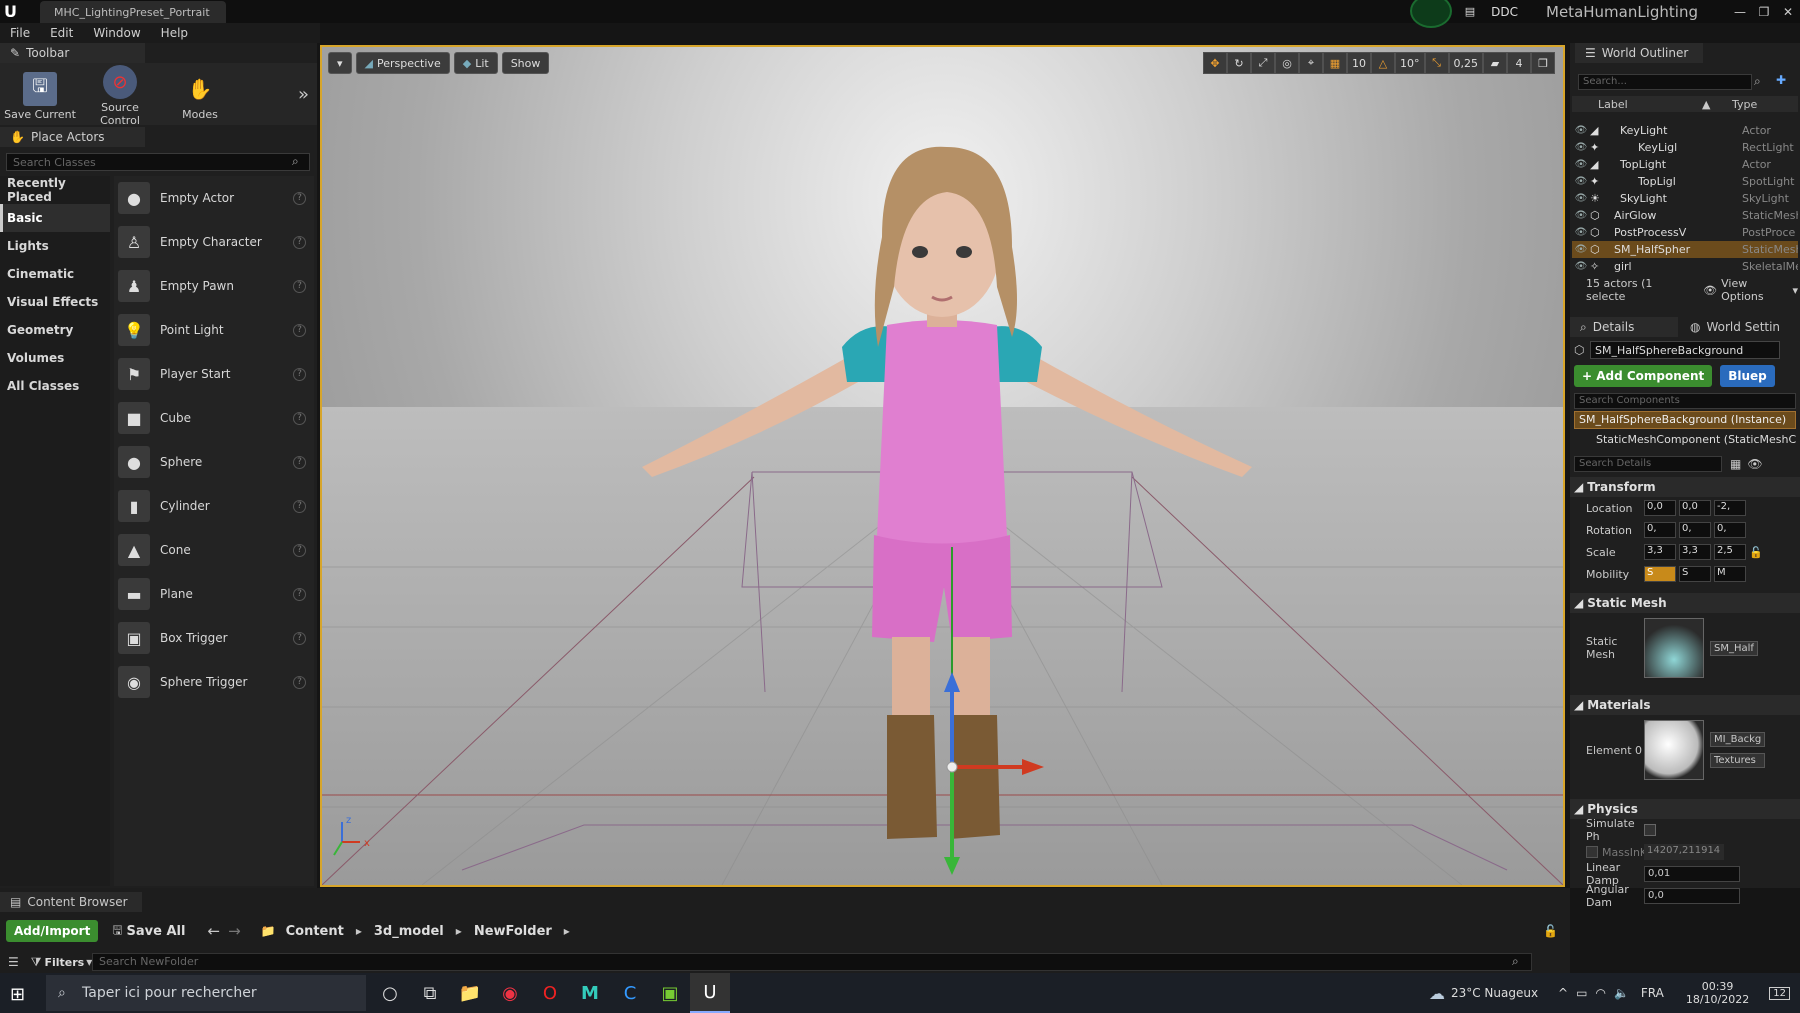 This screenshot has height=1013, width=1800. I want to click on document-tab: MHC_LightingPreset_Portrait, so click(133, 12).